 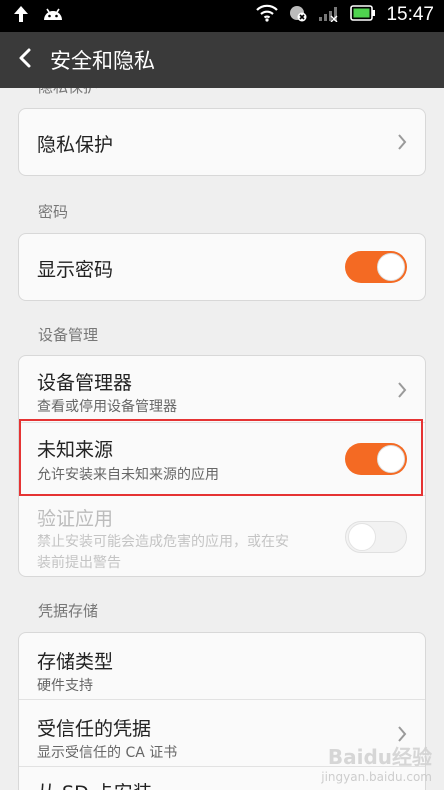 I want to click on back-button, so click(x=25, y=60).